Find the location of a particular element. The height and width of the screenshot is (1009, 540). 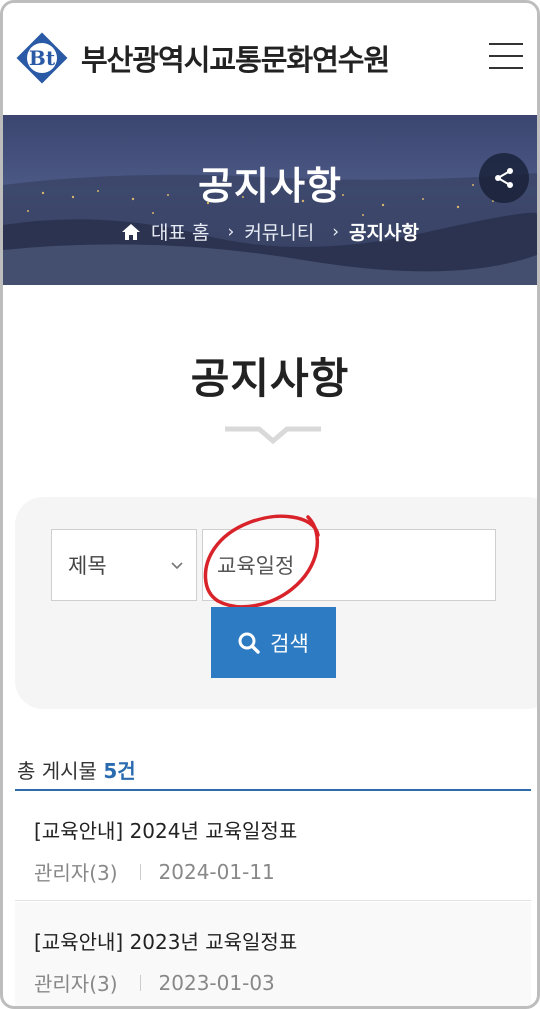

hamburger-icon is located at coordinates (506, 44).